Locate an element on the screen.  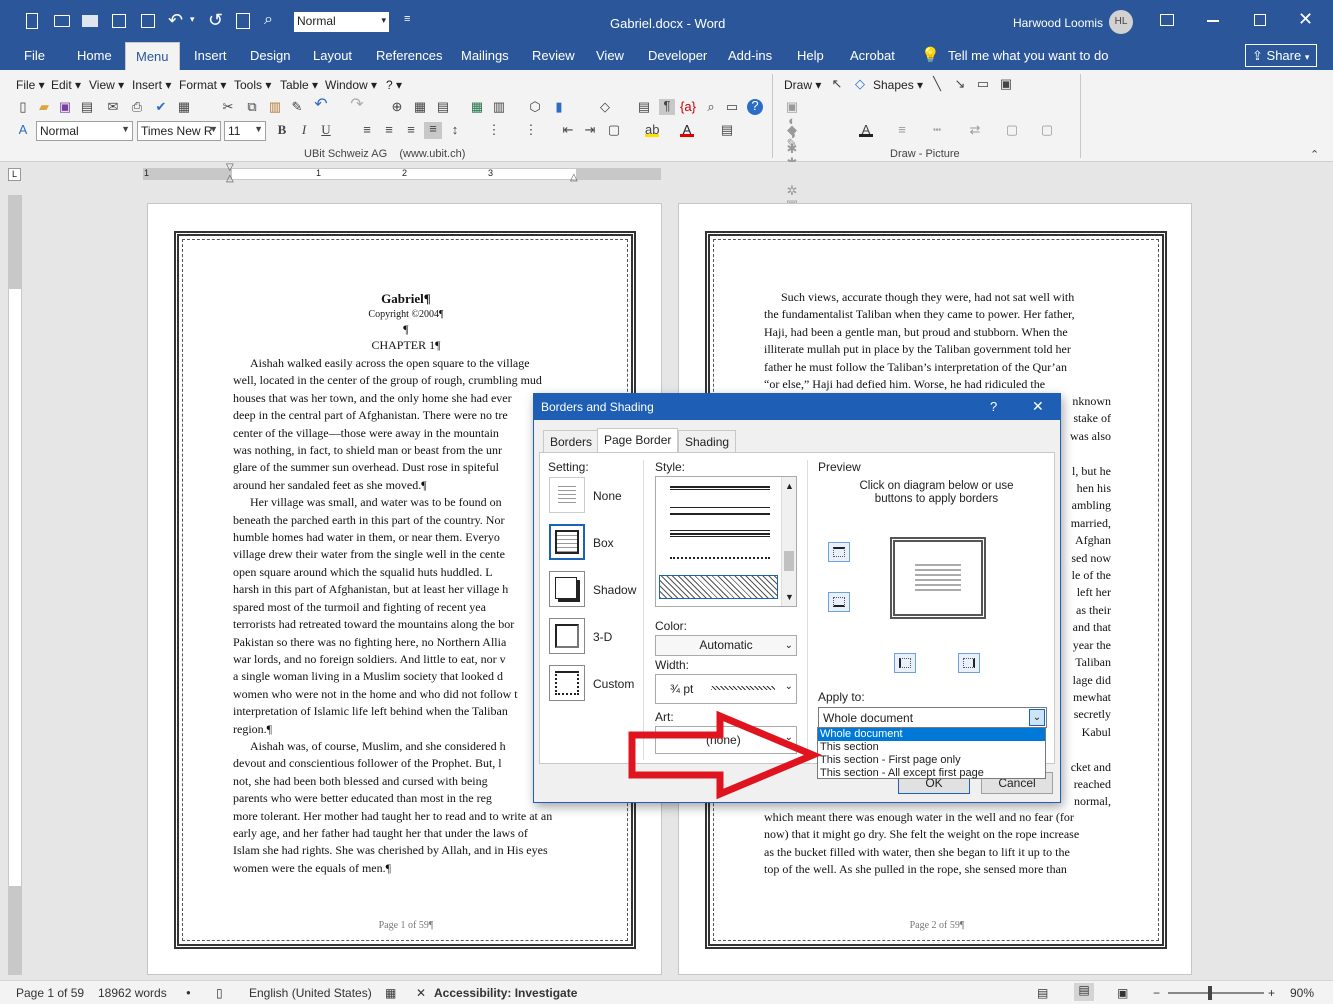
help-circle-icon: ? is located at coordinates (755, 107).